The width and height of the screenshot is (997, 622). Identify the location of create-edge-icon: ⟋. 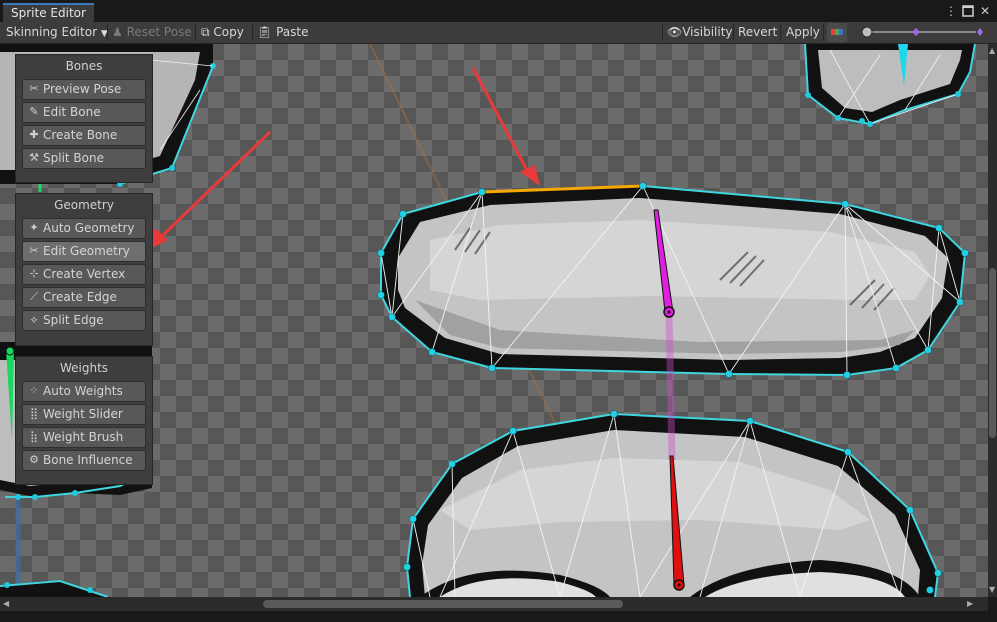
(34, 296).